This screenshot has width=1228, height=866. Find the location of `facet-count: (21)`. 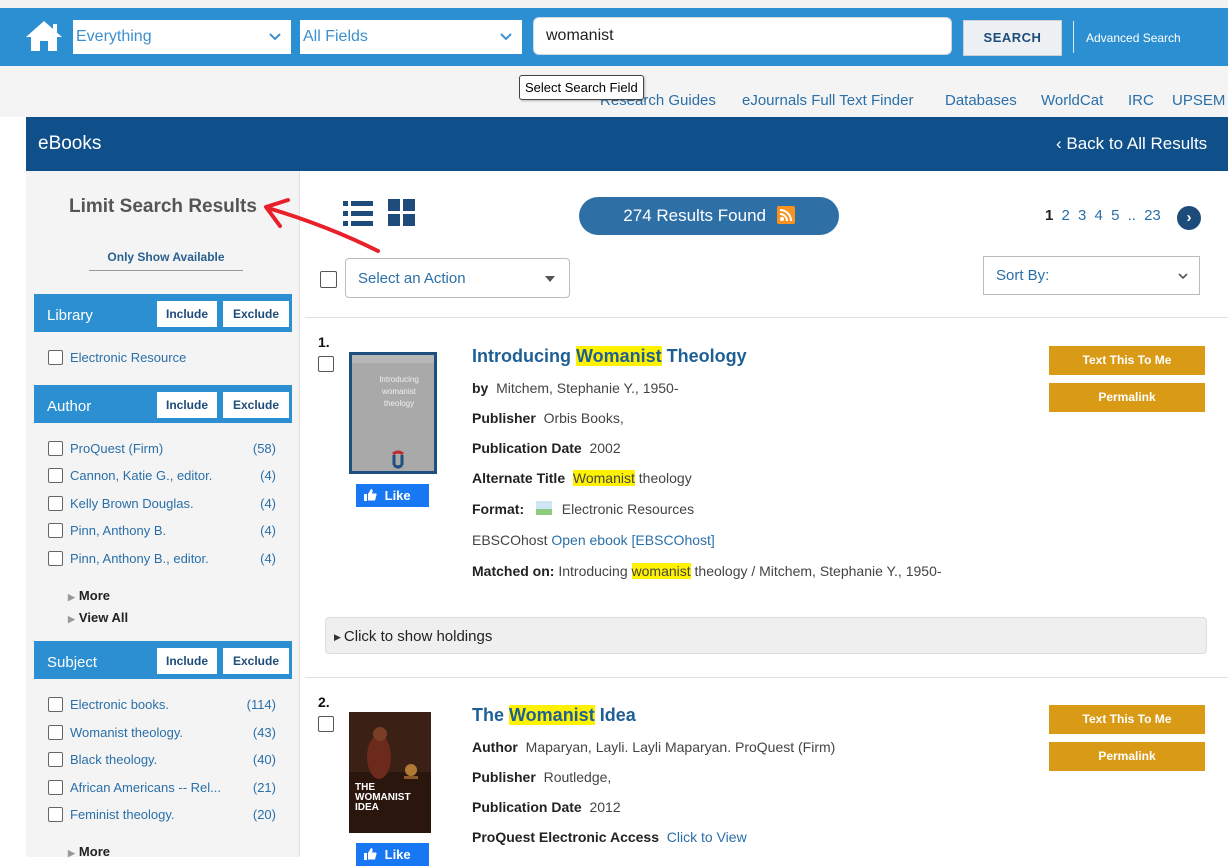

facet-count: (21) is located at coordinates (264, 787).